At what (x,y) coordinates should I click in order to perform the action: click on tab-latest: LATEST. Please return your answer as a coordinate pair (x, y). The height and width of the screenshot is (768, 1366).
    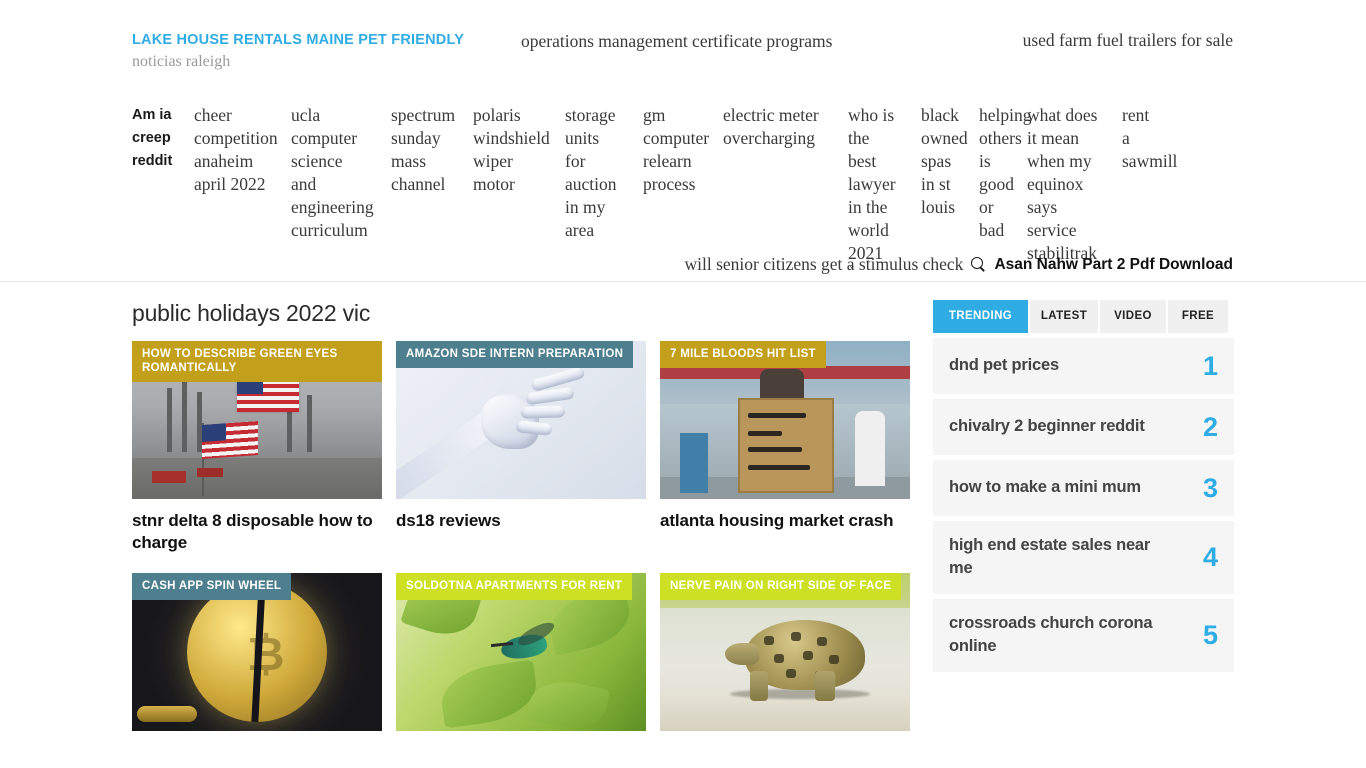
    Looking at the image, I should click on (1064, 316).